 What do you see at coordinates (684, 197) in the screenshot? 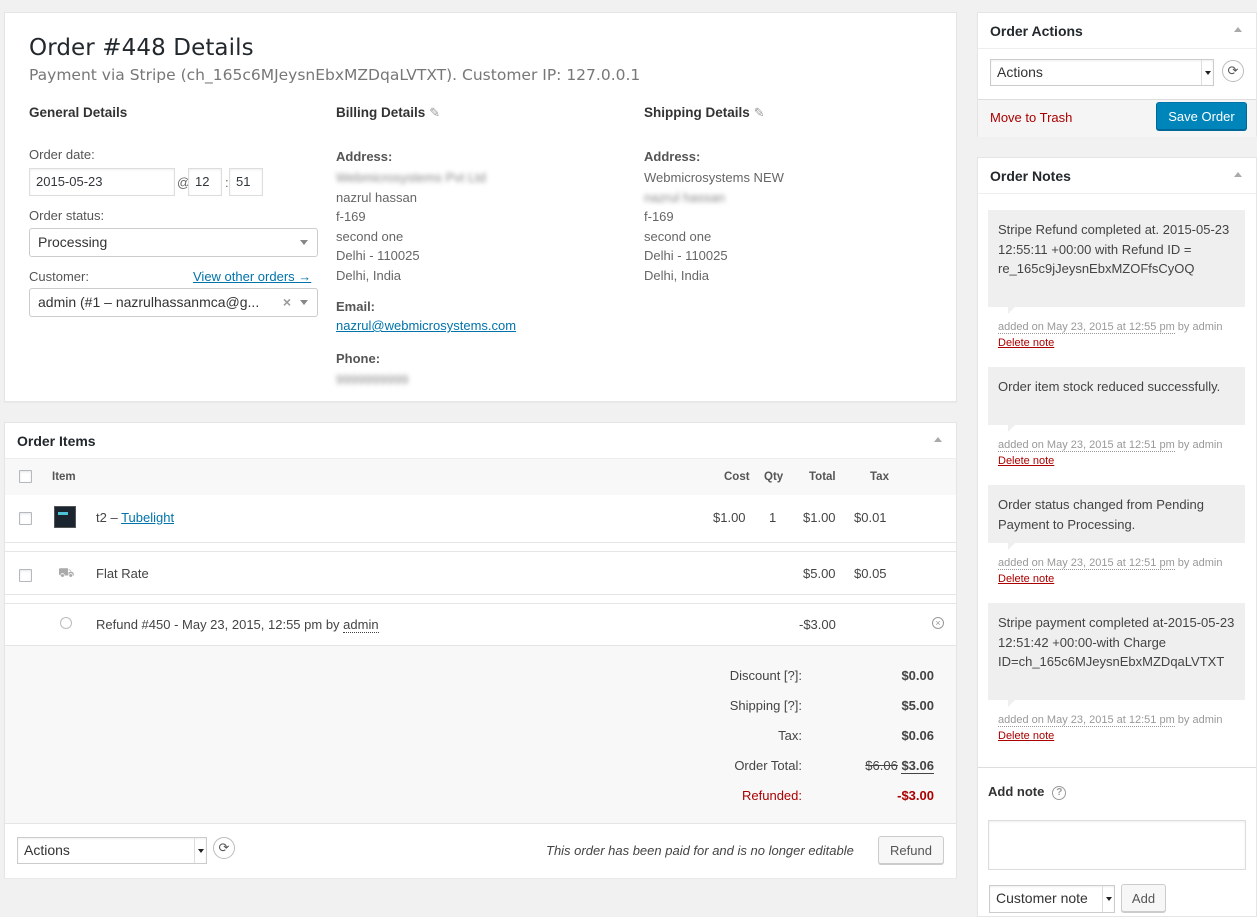
I see `shipping-address-line: nazrul hassan` at bounding box center [684, 197].